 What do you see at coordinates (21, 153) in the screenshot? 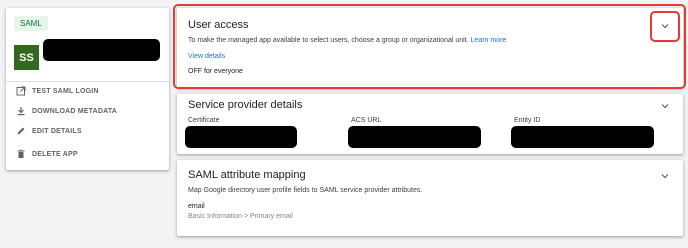
I see `trash-icon` at bounding box center [21, 153].